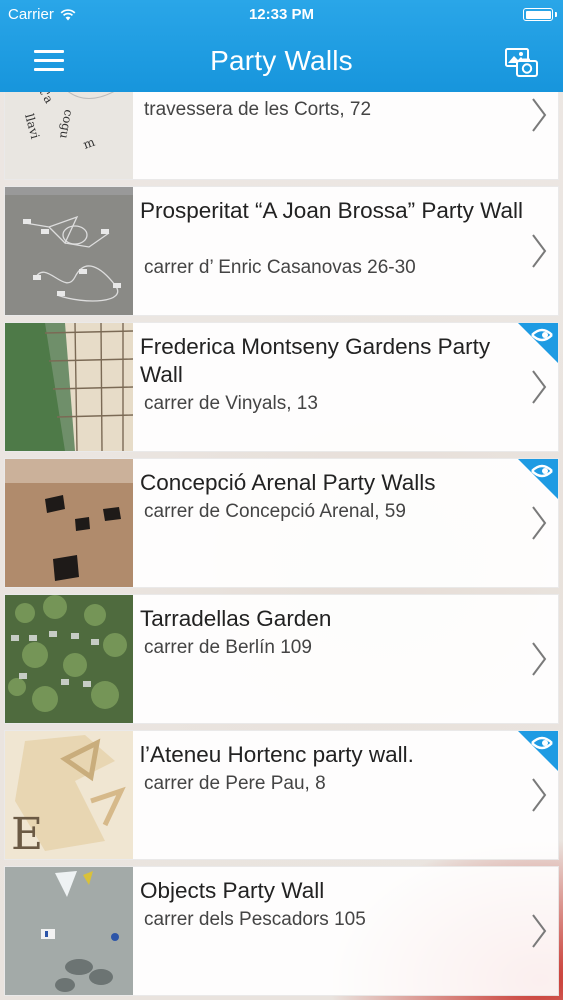 The width and height of the screenshot is (563, 1000). What do you see at coordinates (277, 754) in the screenshot?
I see `item-title: l’Ateneu Hortenc party wall.` at bounding box center [277, 754].